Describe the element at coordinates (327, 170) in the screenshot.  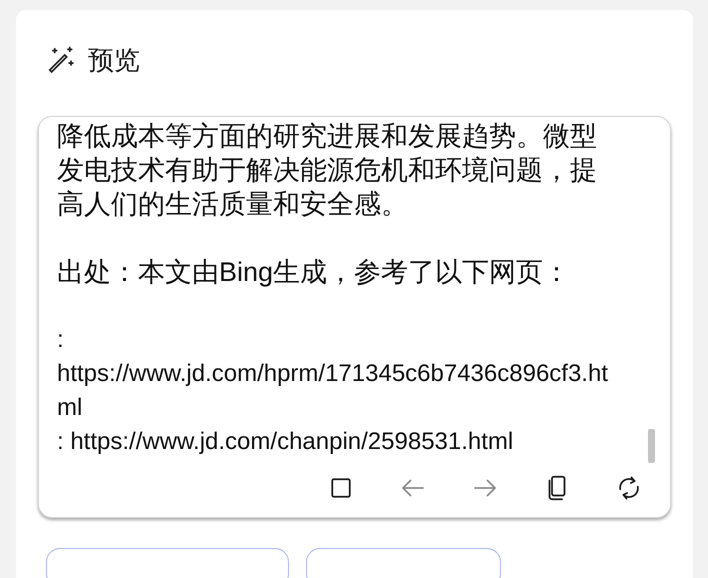
I see `preview-text: 降低成本等方面的研究进展和发展趋势。微型发电技术有助于解决能源危机和环境问题，提高人们的生活质量和安全感。` at that location.